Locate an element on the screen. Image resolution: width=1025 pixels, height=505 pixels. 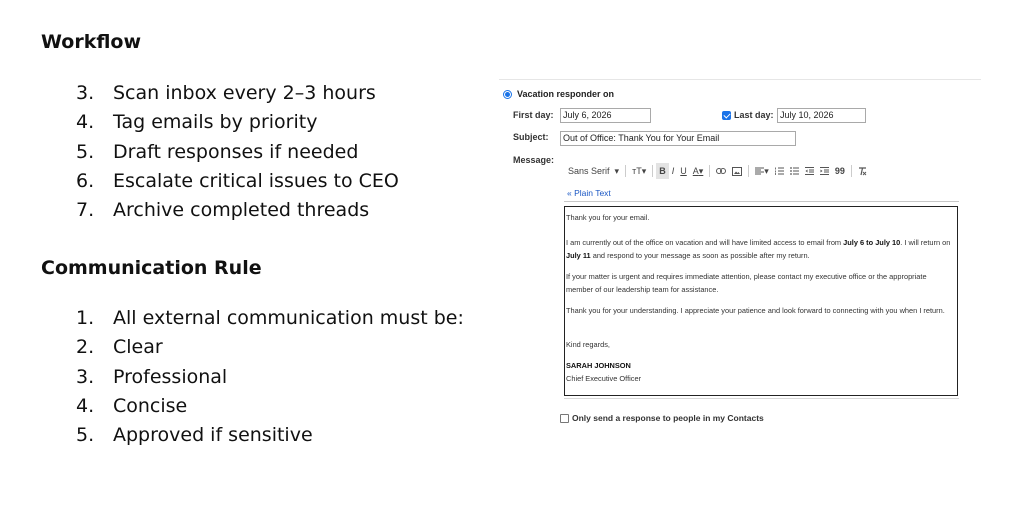
list-item: 5. Draft responses if needed is located at coordinates (217, 151).